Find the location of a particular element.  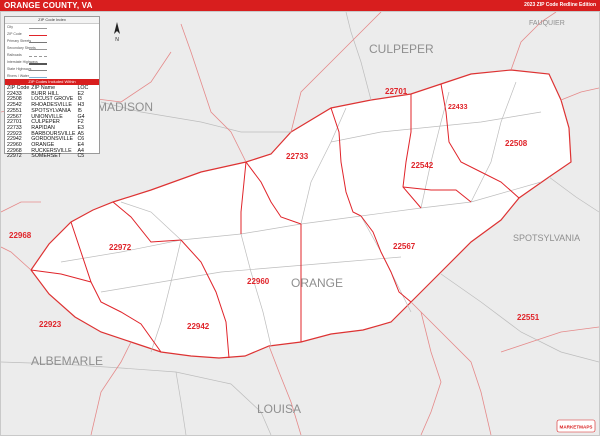

logo-mark: MARKETMAPS is located at coordinates (576, 426).